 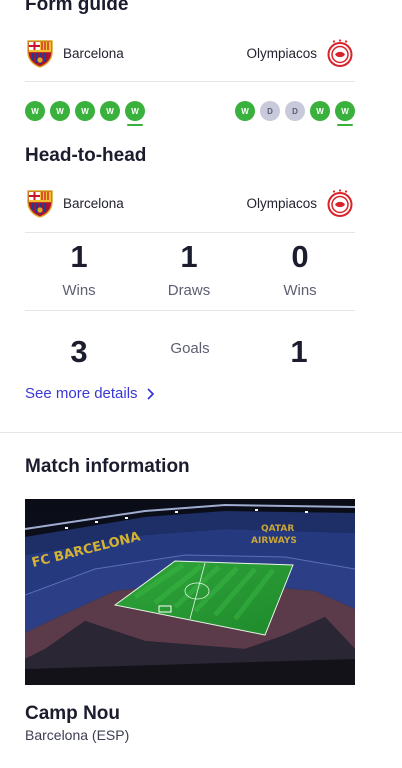 What do you see at coordinates (81, 393) in the screenshot?
I see `see-more-details-label: See more details` at bounding box center [81, 393].